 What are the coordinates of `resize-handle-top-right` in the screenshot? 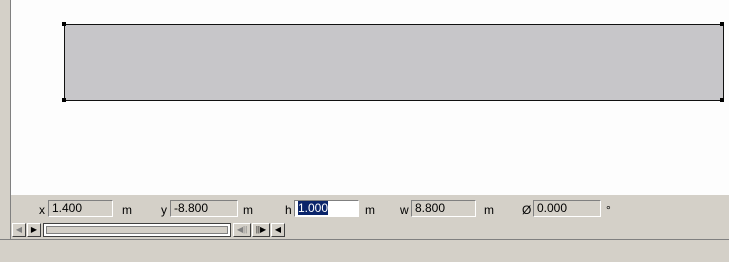 It's located at (722, 24).